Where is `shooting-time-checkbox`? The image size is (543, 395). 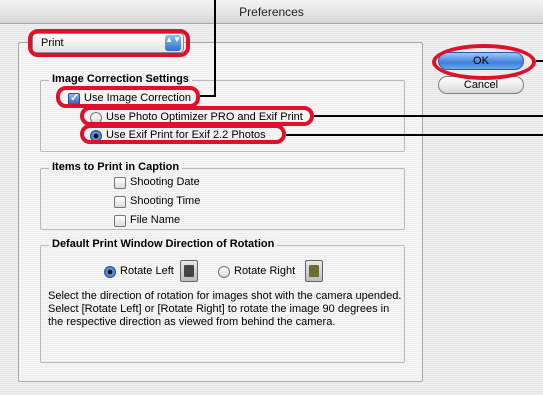
shooting-time-checkbox is located at coordinates (120, 202).